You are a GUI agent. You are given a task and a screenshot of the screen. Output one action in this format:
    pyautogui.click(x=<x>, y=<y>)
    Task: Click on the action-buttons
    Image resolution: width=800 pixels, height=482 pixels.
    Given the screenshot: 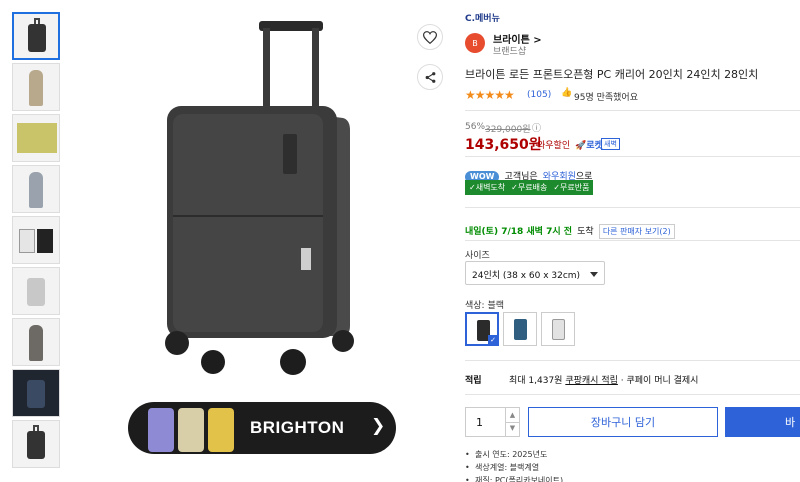 What is the action you would take?
    pyautogui.click(x=430, y=64)
    